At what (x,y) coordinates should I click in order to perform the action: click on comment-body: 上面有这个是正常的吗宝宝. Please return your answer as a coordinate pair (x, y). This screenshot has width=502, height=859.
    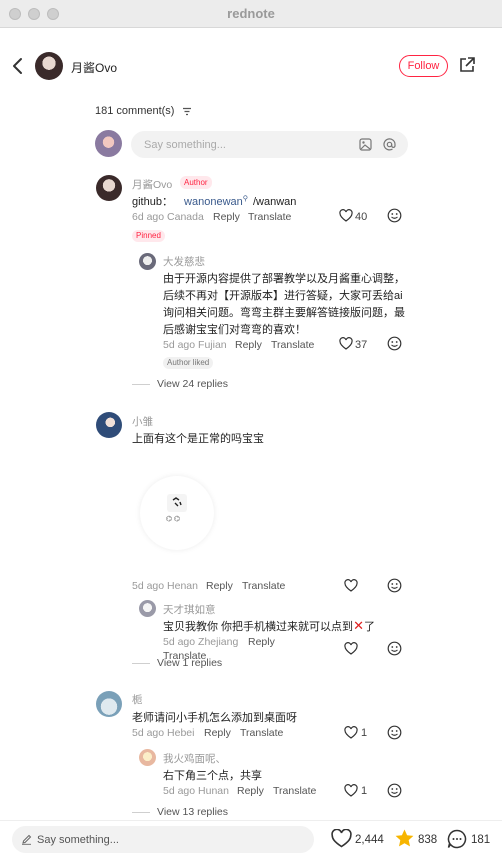
    Looking at the image, I should click on (198, 439).